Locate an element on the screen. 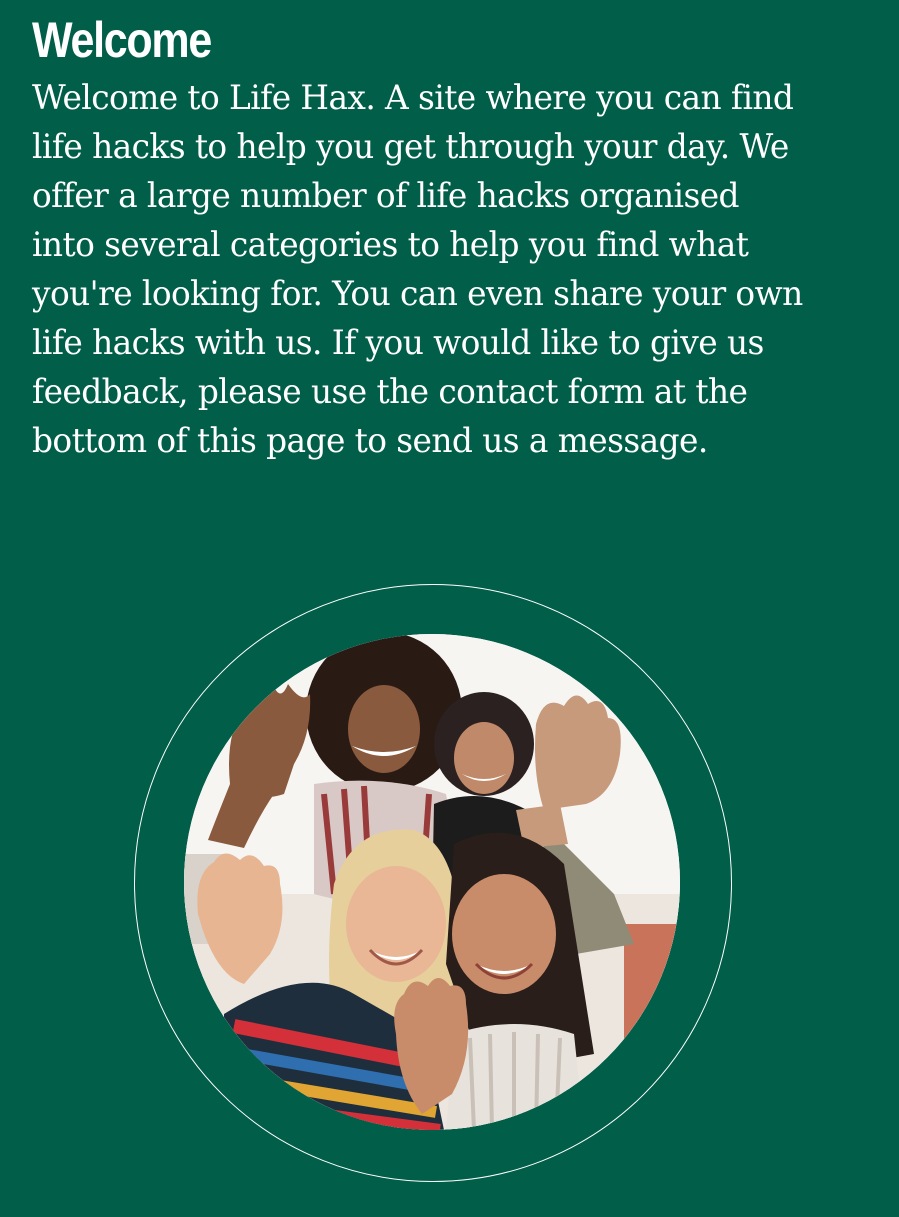 The image size is (899, 1217). welcome-heading: Welcome is located at coordinates (122, 40).